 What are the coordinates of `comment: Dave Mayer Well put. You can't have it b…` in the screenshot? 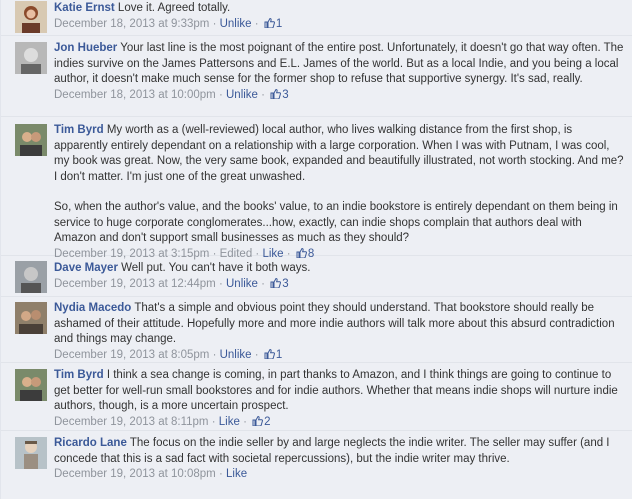 It's located at (316, 277).